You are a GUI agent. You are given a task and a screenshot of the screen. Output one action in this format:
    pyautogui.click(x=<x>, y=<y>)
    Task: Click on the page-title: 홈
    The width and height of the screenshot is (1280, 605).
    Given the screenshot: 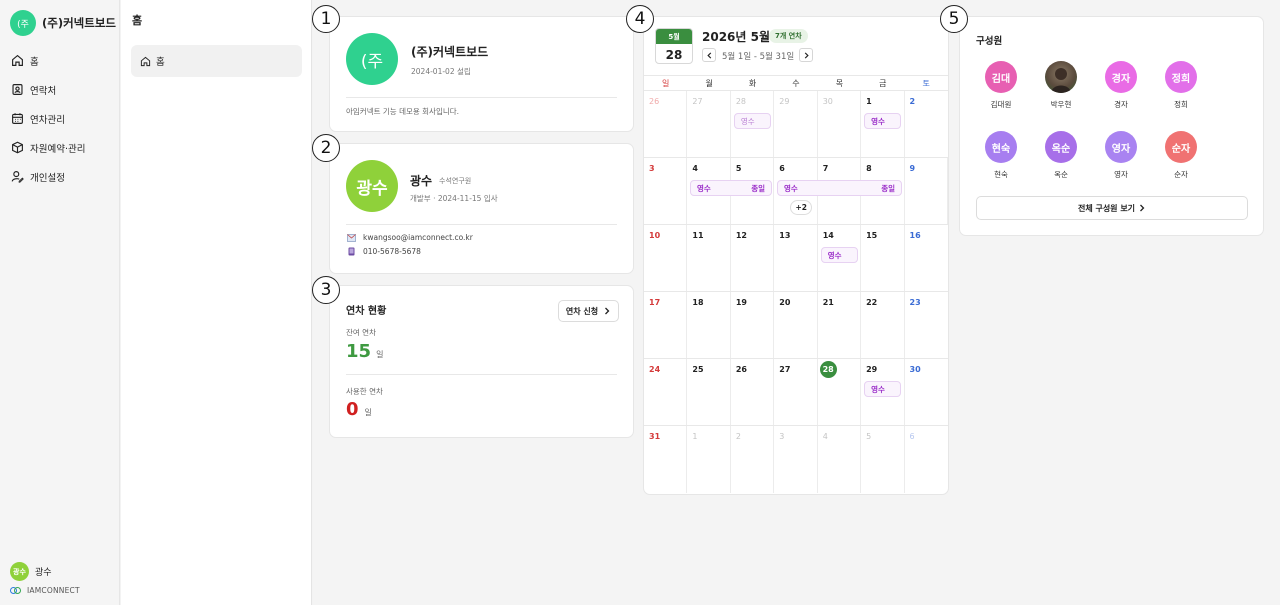 What is the action you would take?
    pyautogui.click(x=137, y=20)
    